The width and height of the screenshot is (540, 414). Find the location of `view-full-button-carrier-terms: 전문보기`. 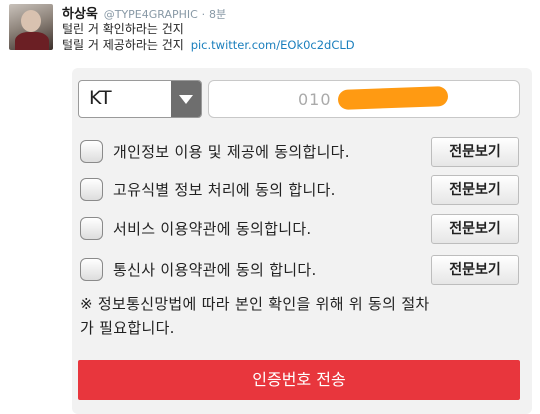

view-full-button-carrier-terms: 전문보기 is located at coordinates (475, 270).